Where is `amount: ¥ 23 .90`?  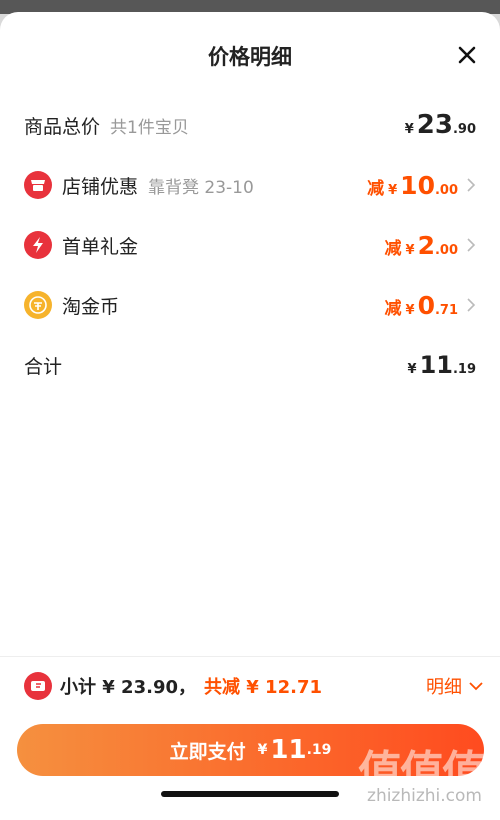 amount: ¥ 23 .90 is located at coordinates (440, 125).